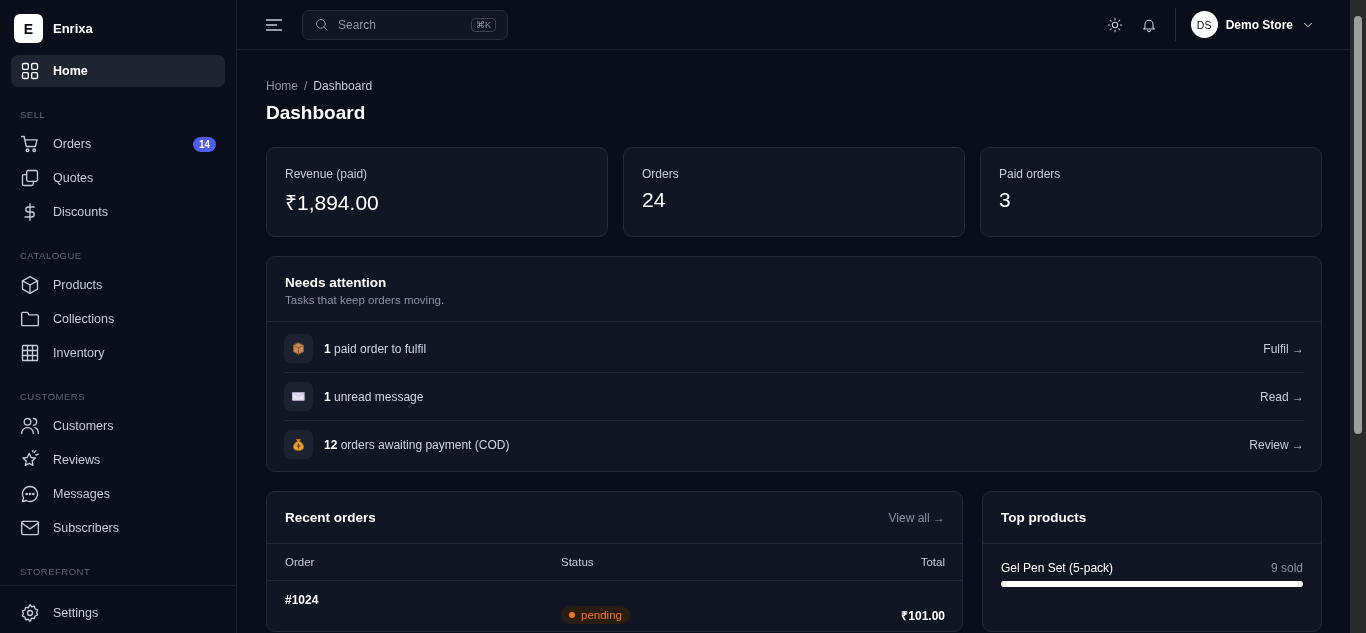 The image size is (1366, 633). Describe the element at coordinates (1057, 568) in the screenshot. I see `product-name: Gel Pen Set (5-pack)` at that location.